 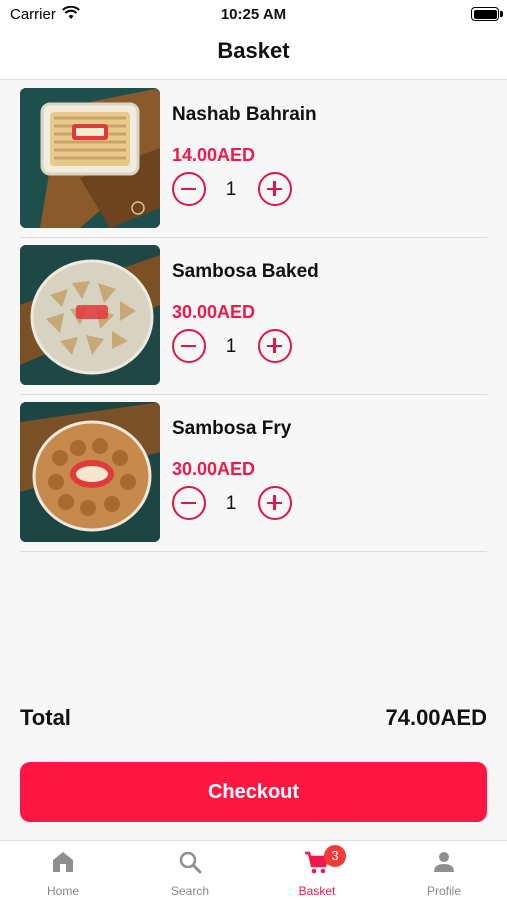 I want to click on cart-badge: 3, so click(x=335, y=856).